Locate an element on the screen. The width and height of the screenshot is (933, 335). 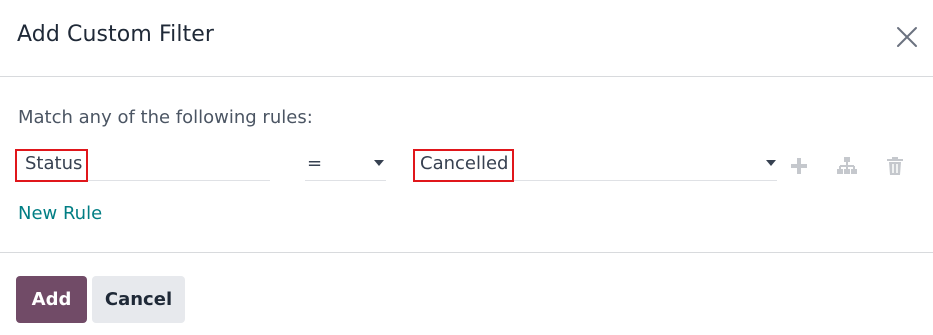
rule-operator-value: = is located at coordinates (315, 163).